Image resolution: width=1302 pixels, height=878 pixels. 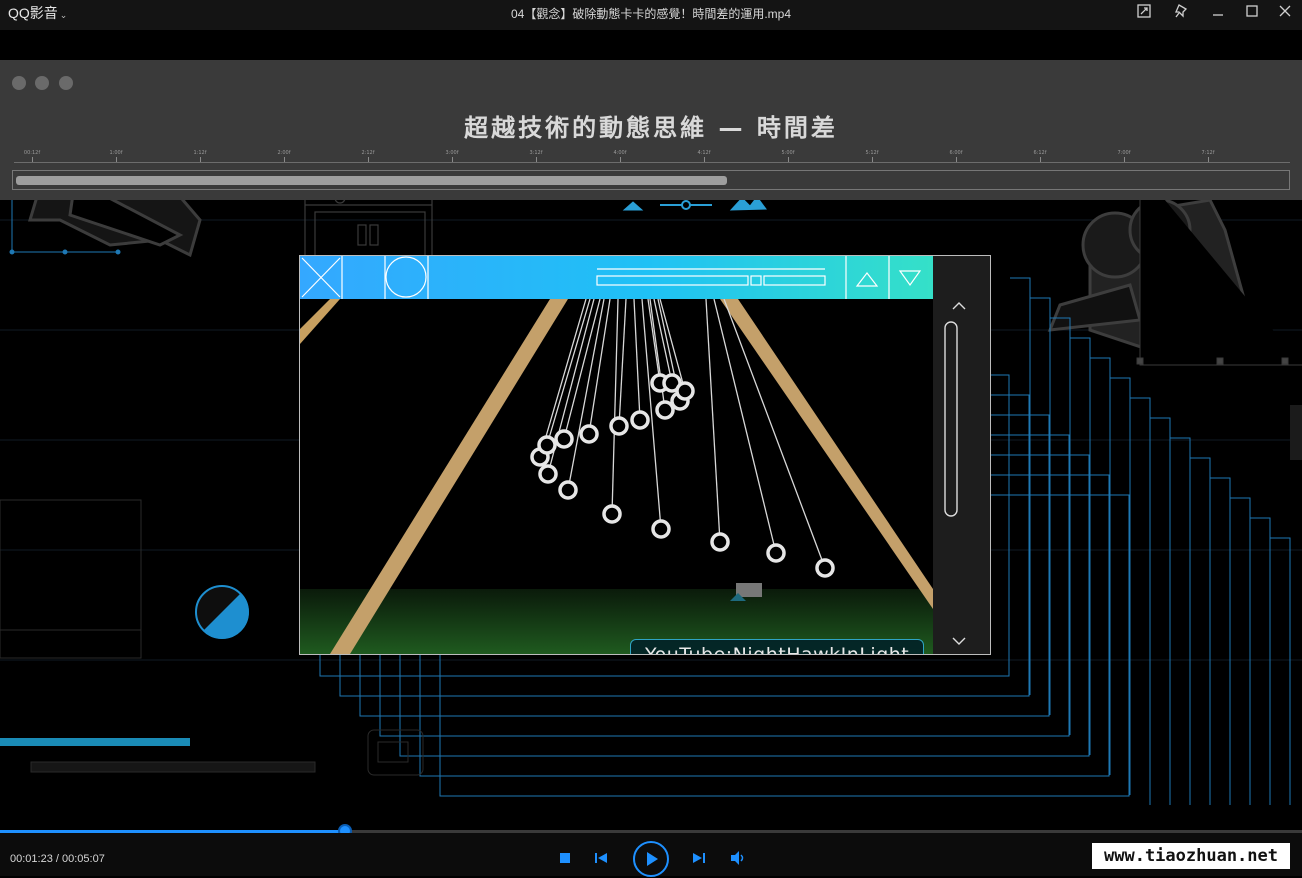 What do you see at coordinates (71, 579) in the screenshot?
I see `left-panel-outline` at bounding box center [71, 579].